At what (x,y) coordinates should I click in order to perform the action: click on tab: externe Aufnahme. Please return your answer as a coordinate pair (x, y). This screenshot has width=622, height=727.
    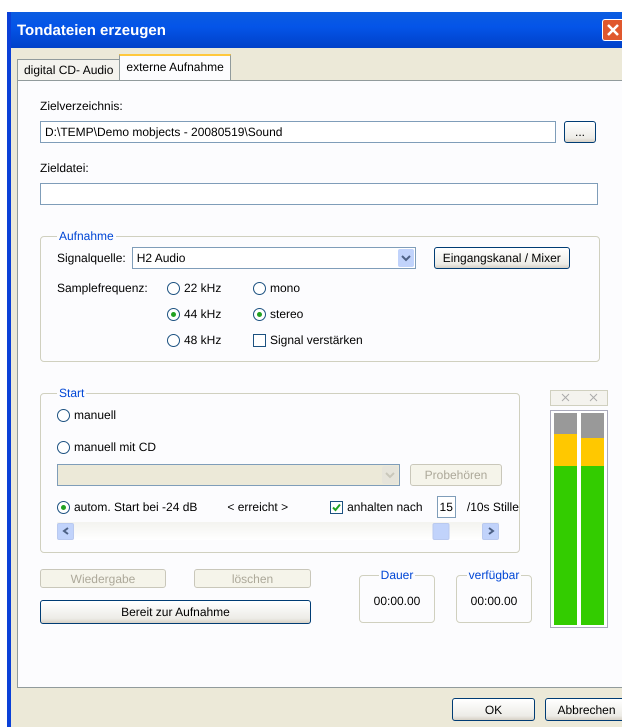
    Looking at the image, I should click on (175, 67).